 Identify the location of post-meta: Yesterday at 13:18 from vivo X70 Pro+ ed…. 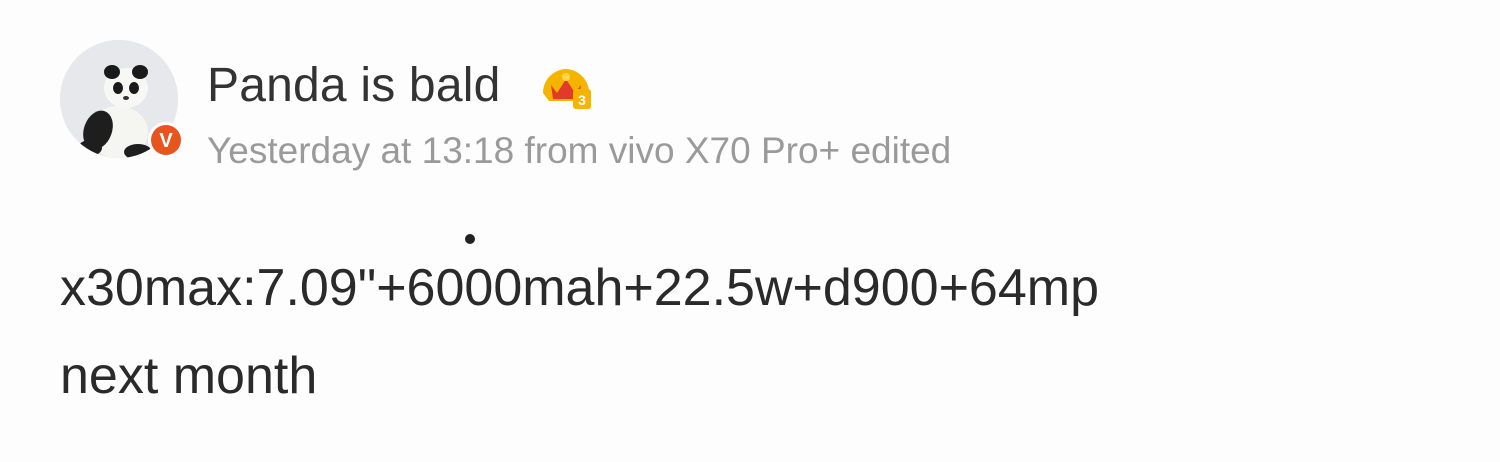
(579, 151).